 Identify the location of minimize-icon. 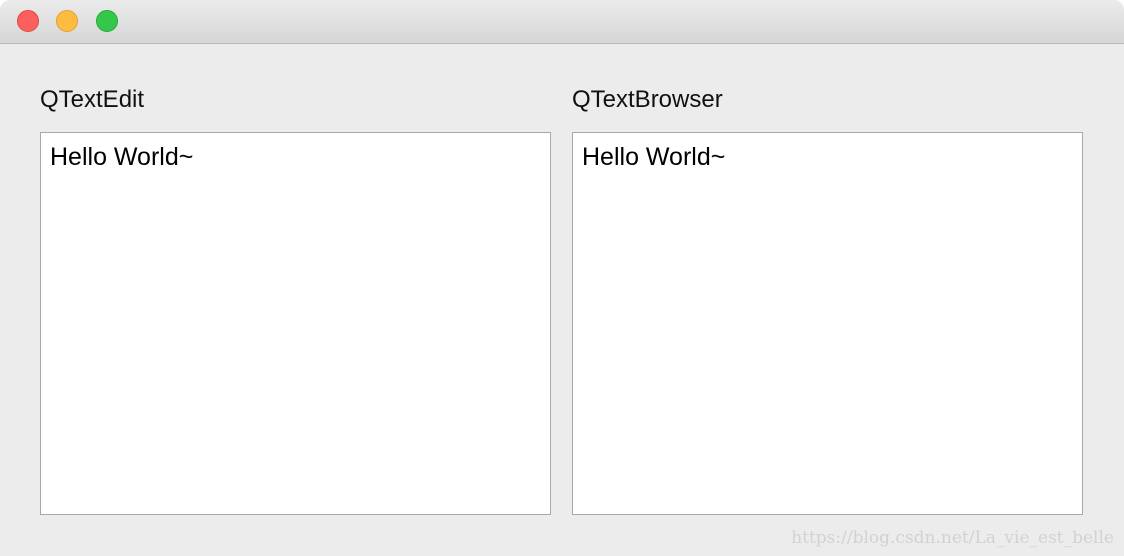
(67, 21).